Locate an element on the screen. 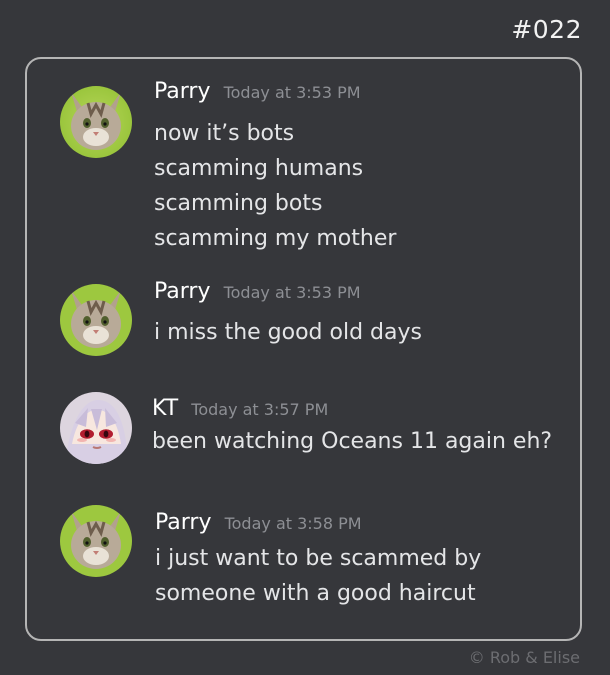  message-header: KT Today at 3:57 PM is located at coordinates (240, 408).